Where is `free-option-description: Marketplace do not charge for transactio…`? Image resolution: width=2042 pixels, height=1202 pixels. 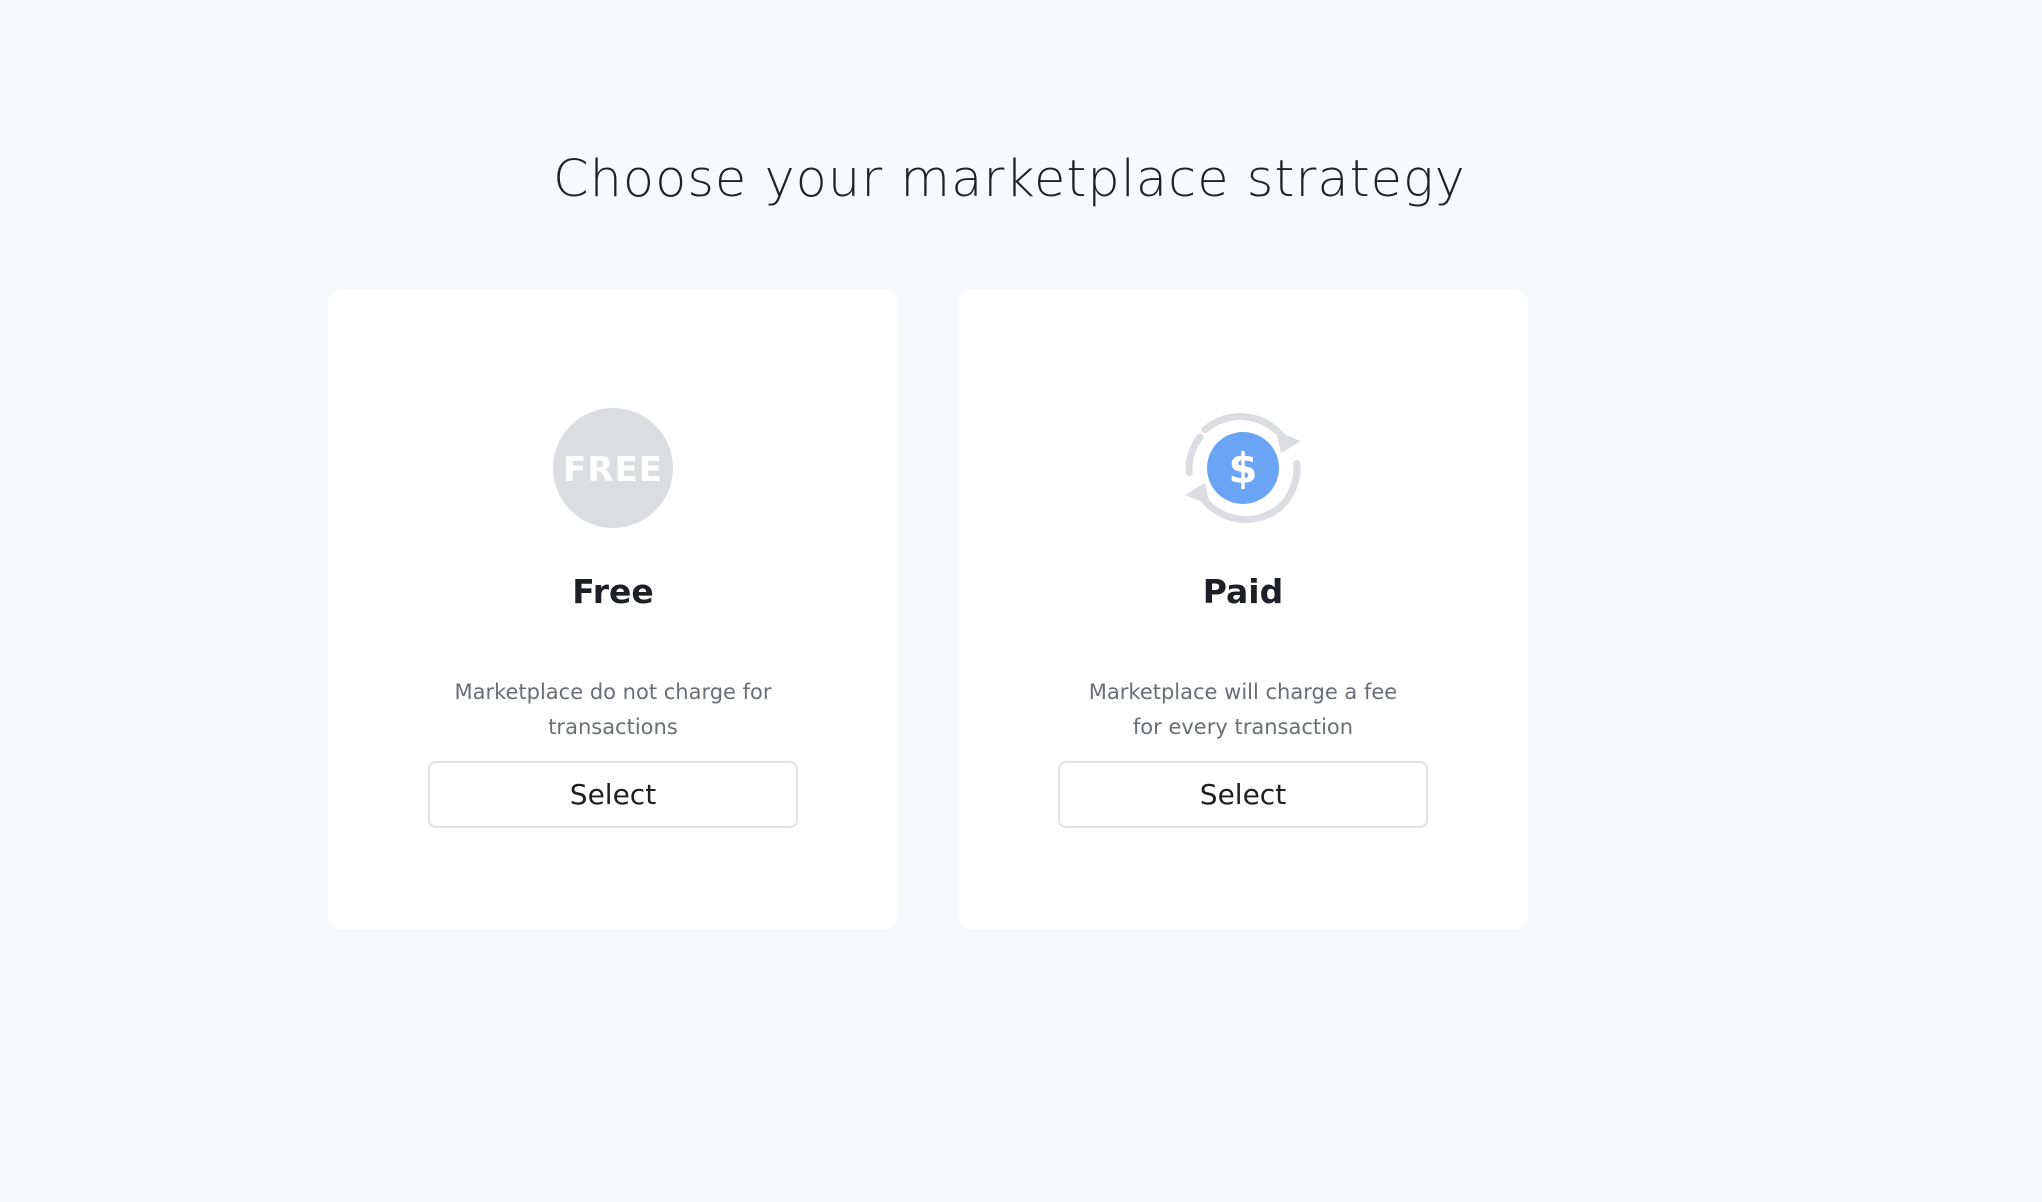 free-option-description: Marketplace do not charge for transactio… is located at coordinates (613, 709).